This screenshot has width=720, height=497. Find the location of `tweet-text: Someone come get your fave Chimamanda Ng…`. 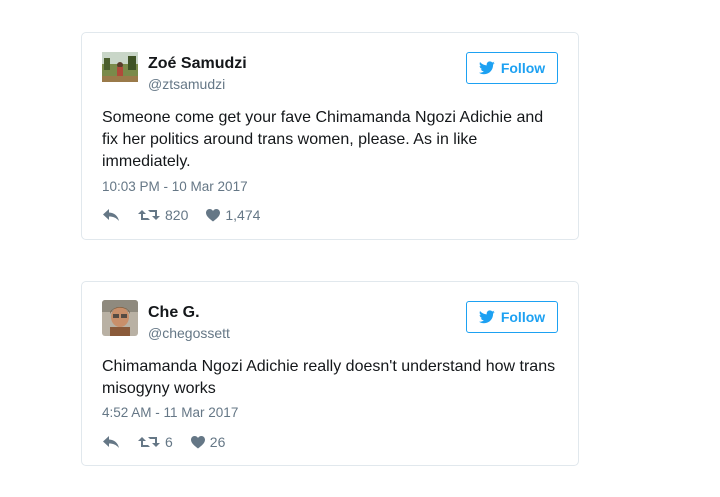

tweet-text: Someone come get your fave Chimamanda Ng… is located at coordinates (323, 139).